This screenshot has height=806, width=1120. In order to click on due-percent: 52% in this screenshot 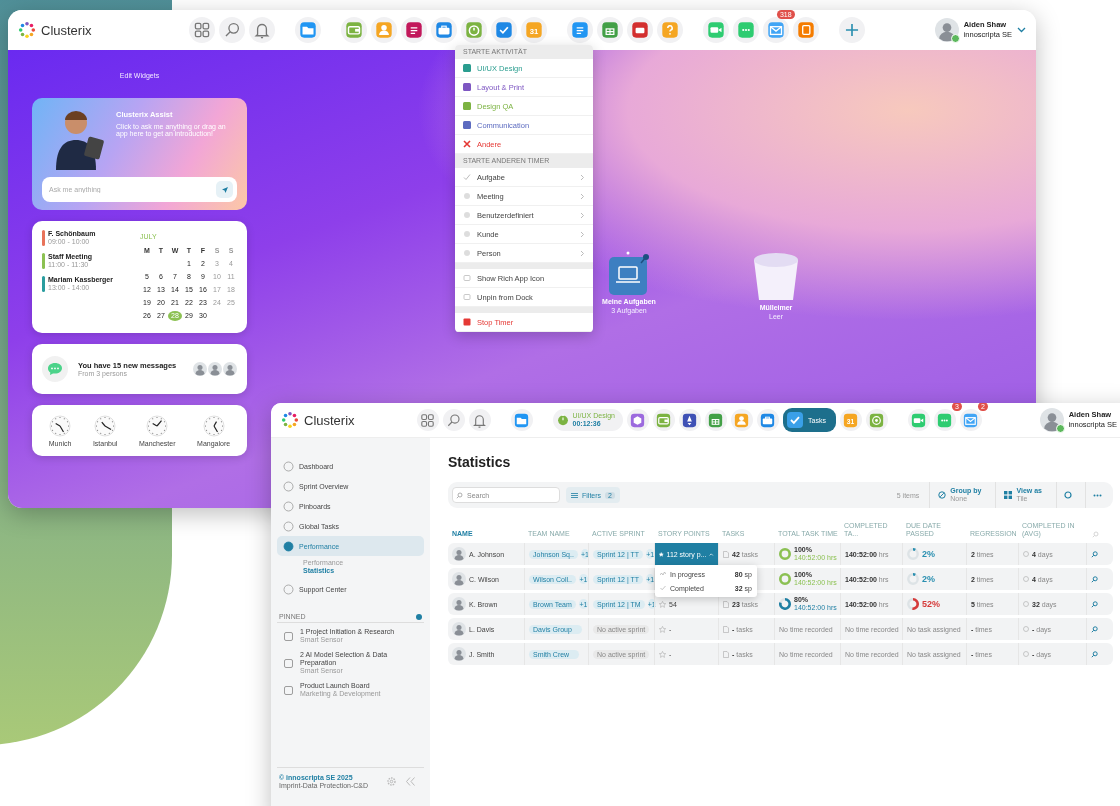, I will do `click(931, 604)`.